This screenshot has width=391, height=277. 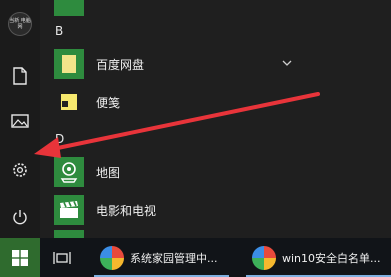 What do you see at coordinates (108, 102) in the screenshot?
I see `app-label: 便笺` at bounding box center [108, 102].